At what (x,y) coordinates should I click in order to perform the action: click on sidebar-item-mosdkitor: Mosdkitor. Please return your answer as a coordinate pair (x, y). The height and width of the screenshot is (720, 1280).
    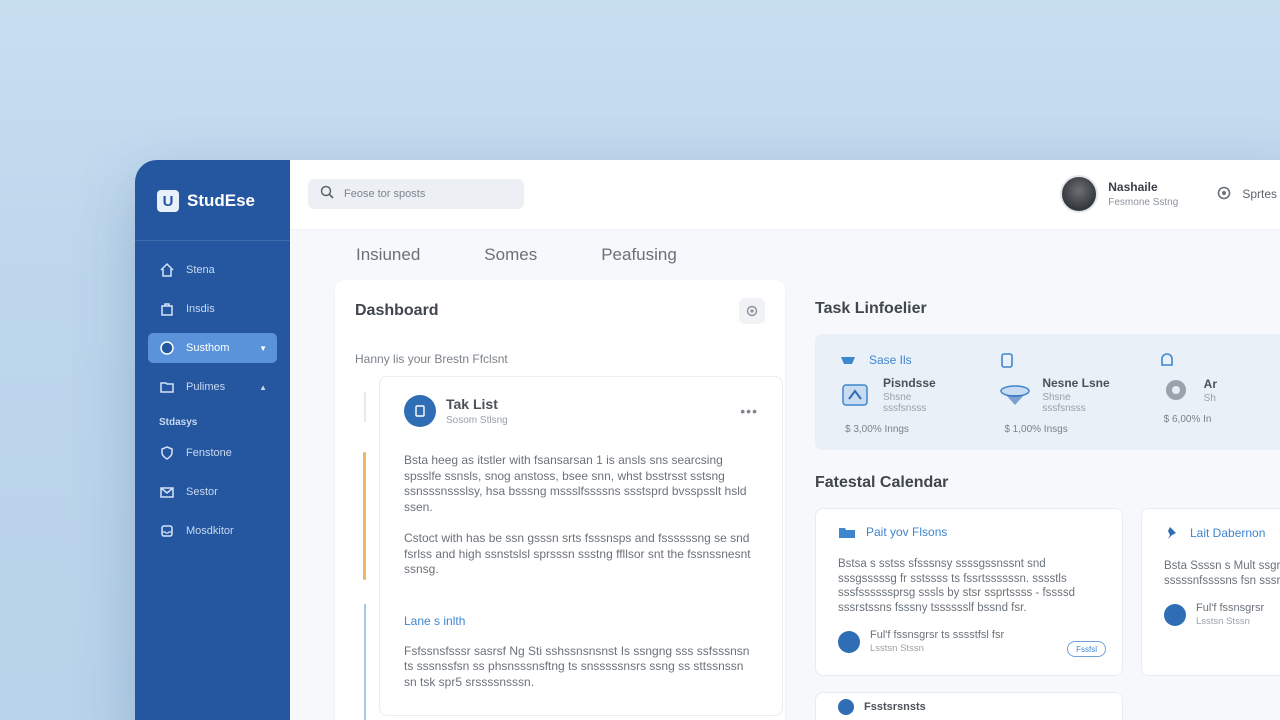
    Looking at the image, I should click on (212, 531).